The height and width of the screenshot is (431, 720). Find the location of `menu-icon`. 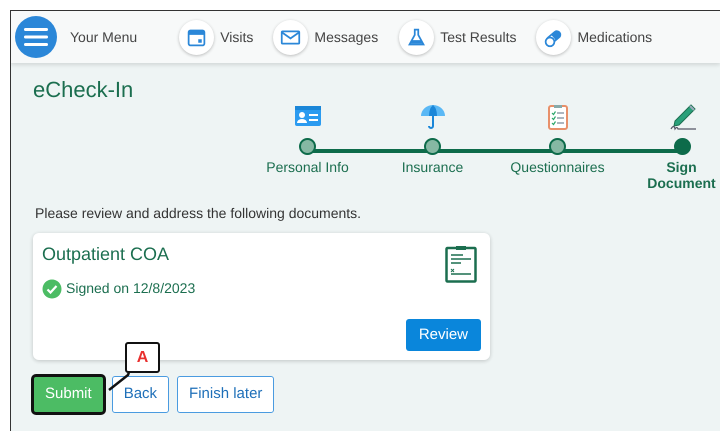

menu-icon is located at coordinates (36, 37).